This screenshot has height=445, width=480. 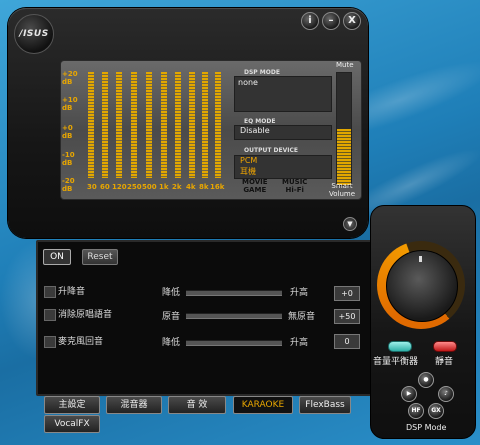 I want to click on key-shift-right-label: 升高, so click(x=299, y=293).